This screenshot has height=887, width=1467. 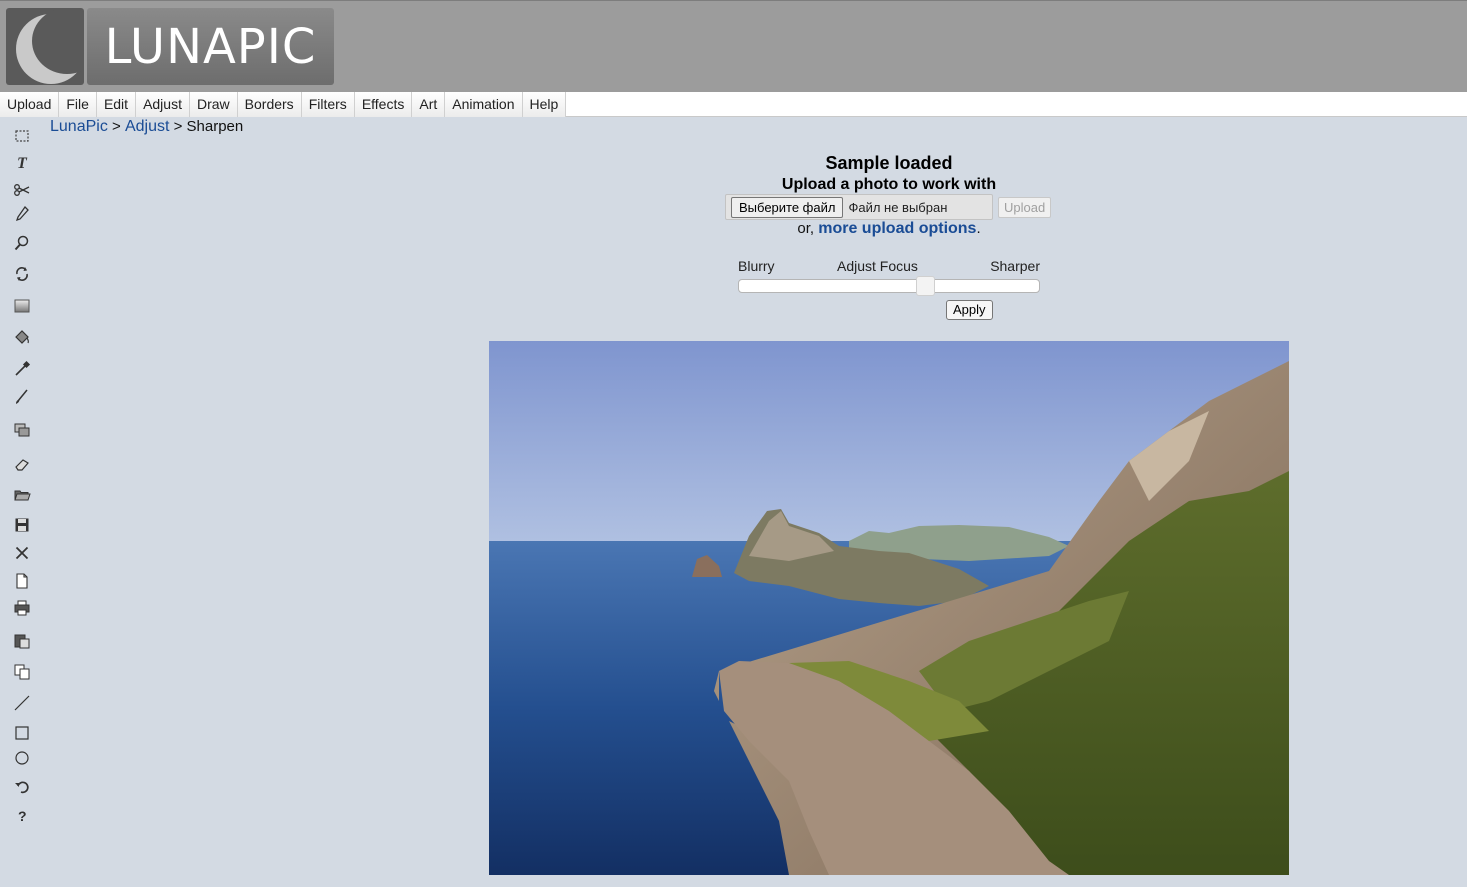 I want to click on gradient-icon, so click(x=22, y=306).